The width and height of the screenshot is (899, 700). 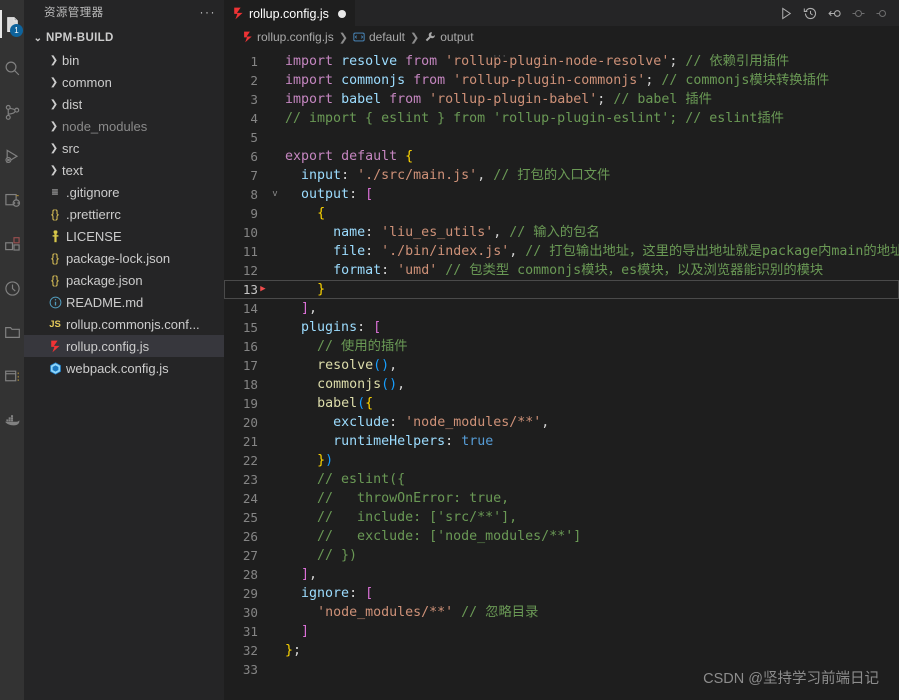 What do you see at coordinates (561, 612) in the screenshot?
I see `code-line-30: 30 'node_modules/**' // 忽略目录` at bounding box center [561, 612].